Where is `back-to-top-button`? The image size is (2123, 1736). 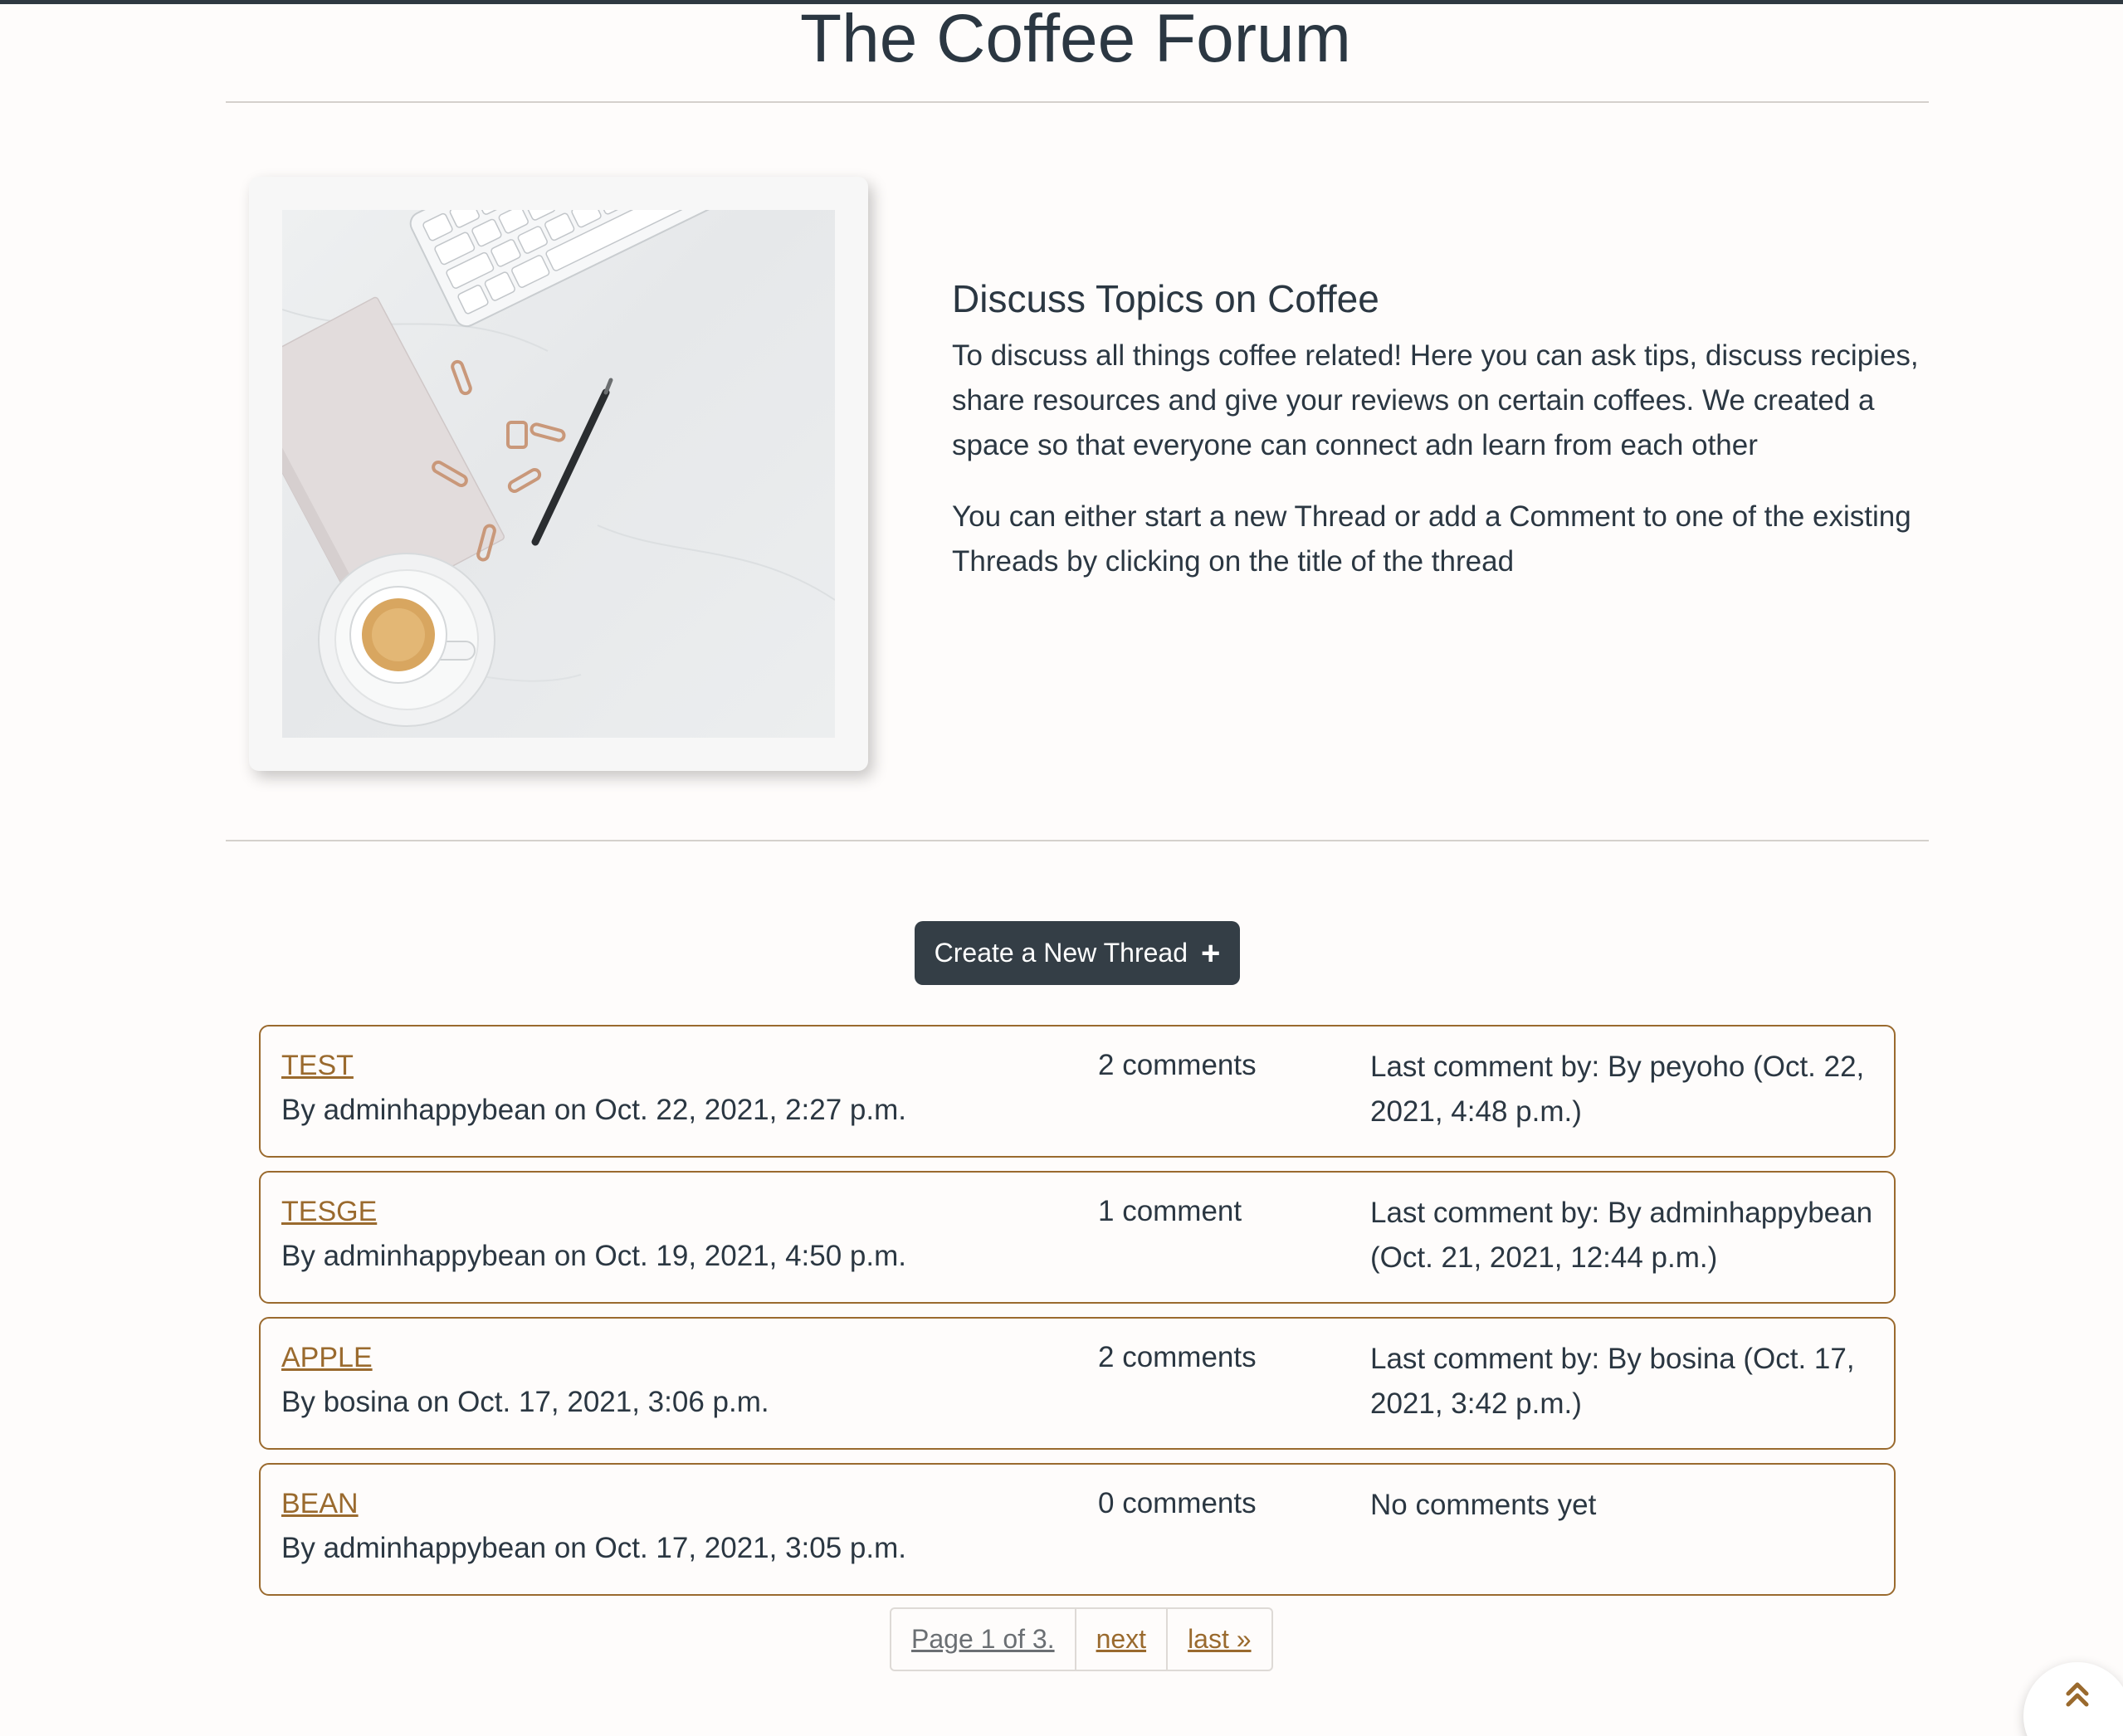
back-to-top-button is located at coordinates (2073, 1699).